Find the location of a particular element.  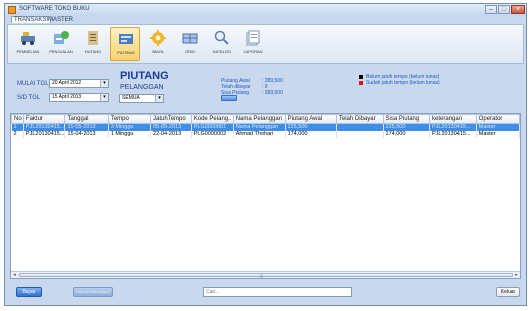

column-header: Piutang Awal is located at coordinates (310, 119).